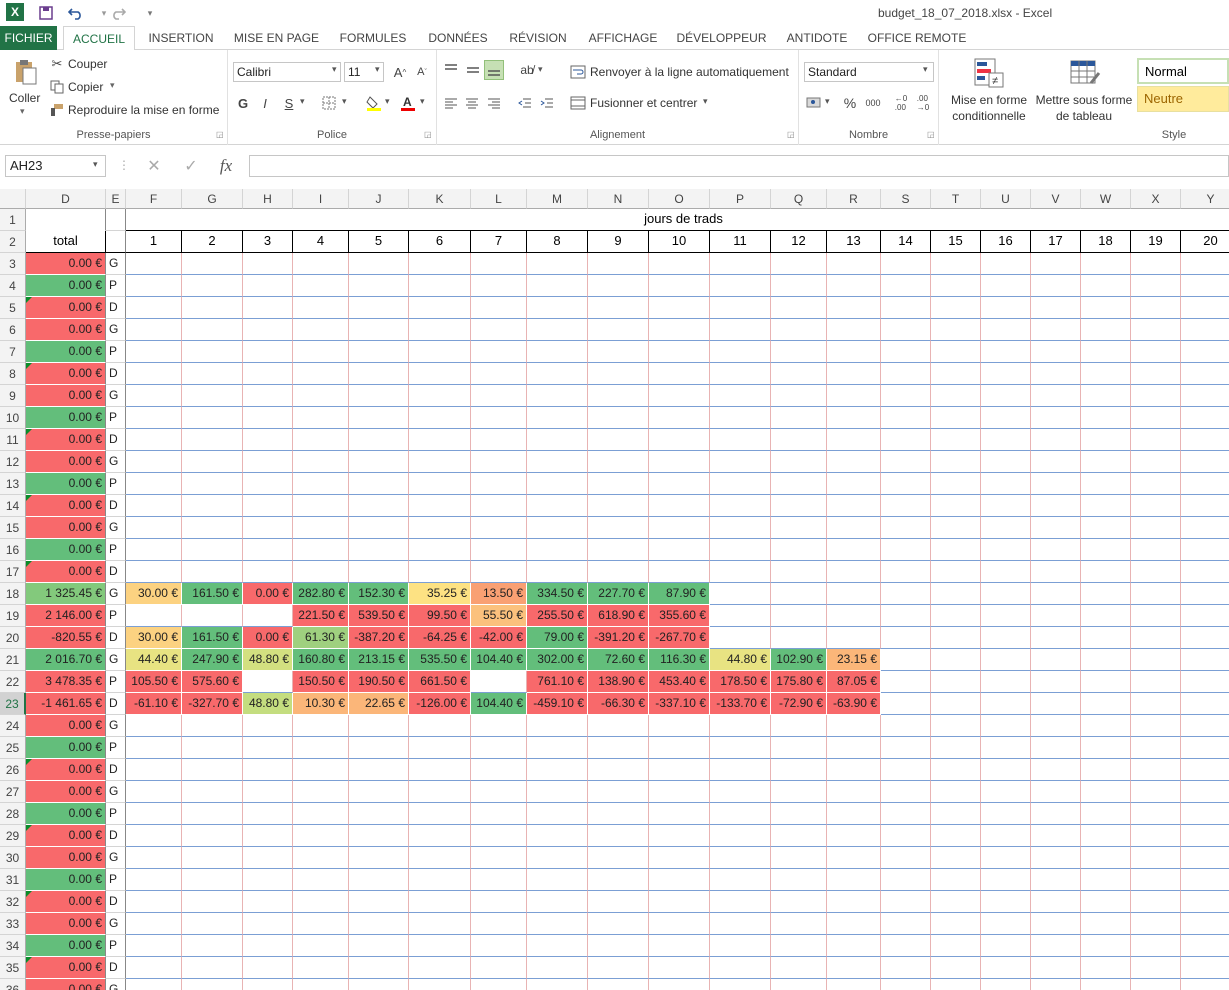  What do you see at coordinates (116, 968) in the screenshot?
I see `type-cell: D` at bounding box center [116, 968].